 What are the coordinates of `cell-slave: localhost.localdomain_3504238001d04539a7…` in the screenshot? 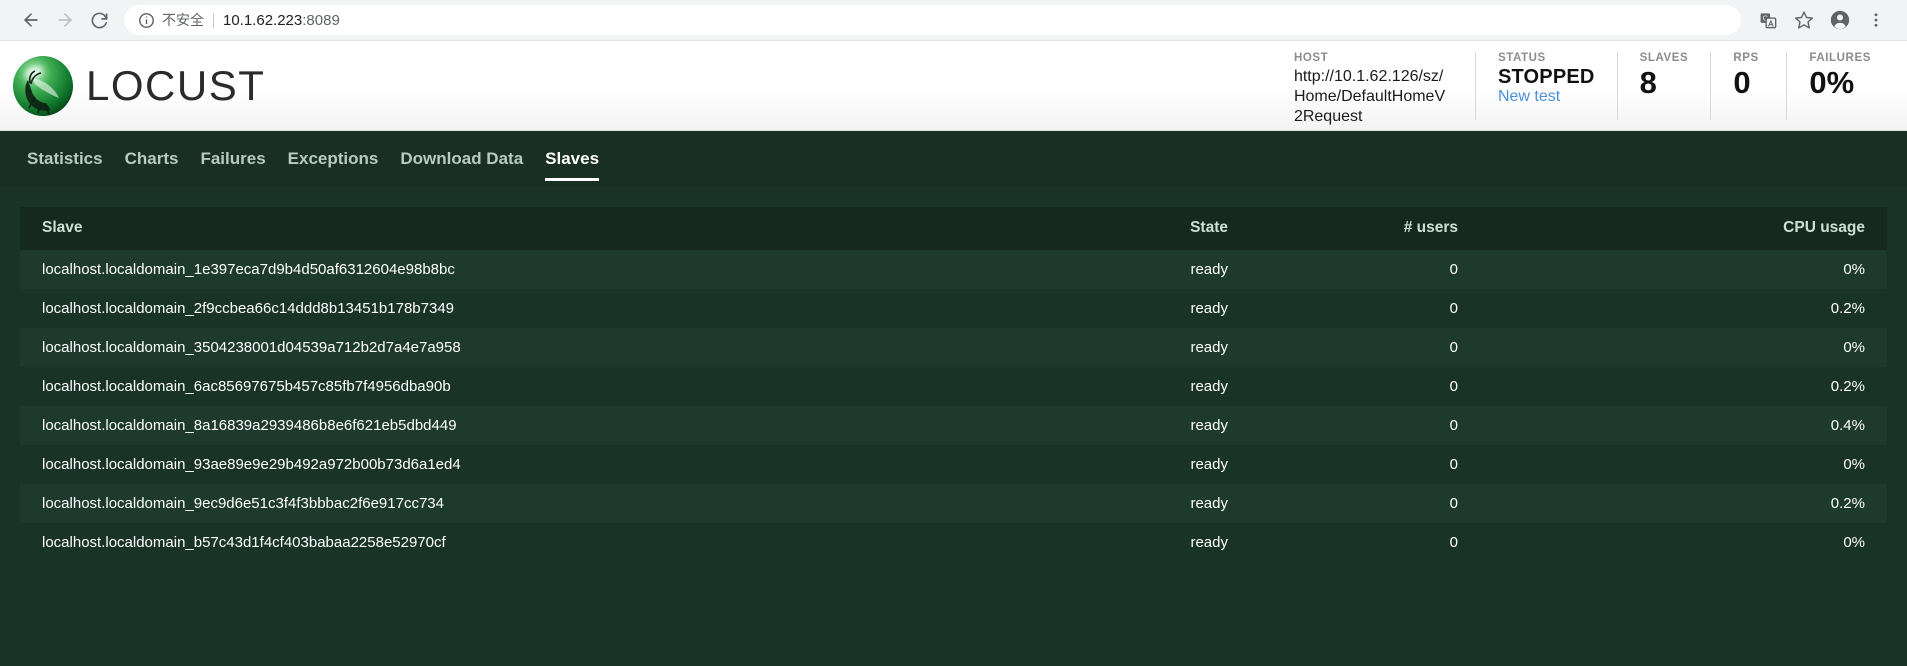 It's located at (251, 347).